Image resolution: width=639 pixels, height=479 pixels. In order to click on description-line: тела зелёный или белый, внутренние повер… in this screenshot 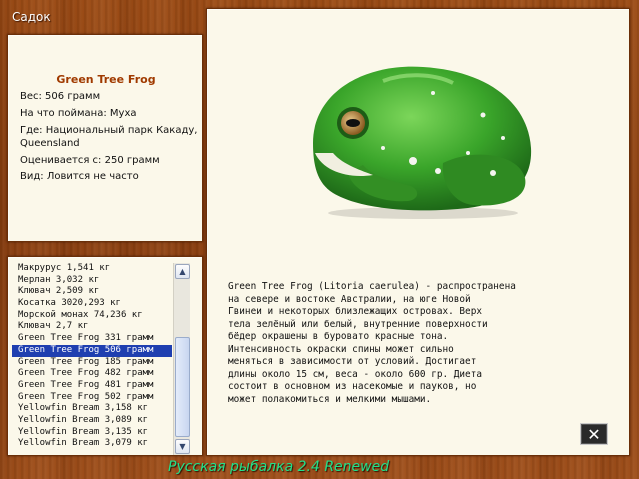, I will do `click(358, 324)`.